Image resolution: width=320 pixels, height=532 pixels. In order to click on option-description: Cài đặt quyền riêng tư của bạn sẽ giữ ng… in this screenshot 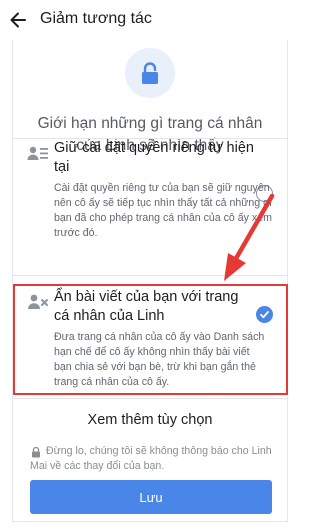, I will do `click(163, 210)`.